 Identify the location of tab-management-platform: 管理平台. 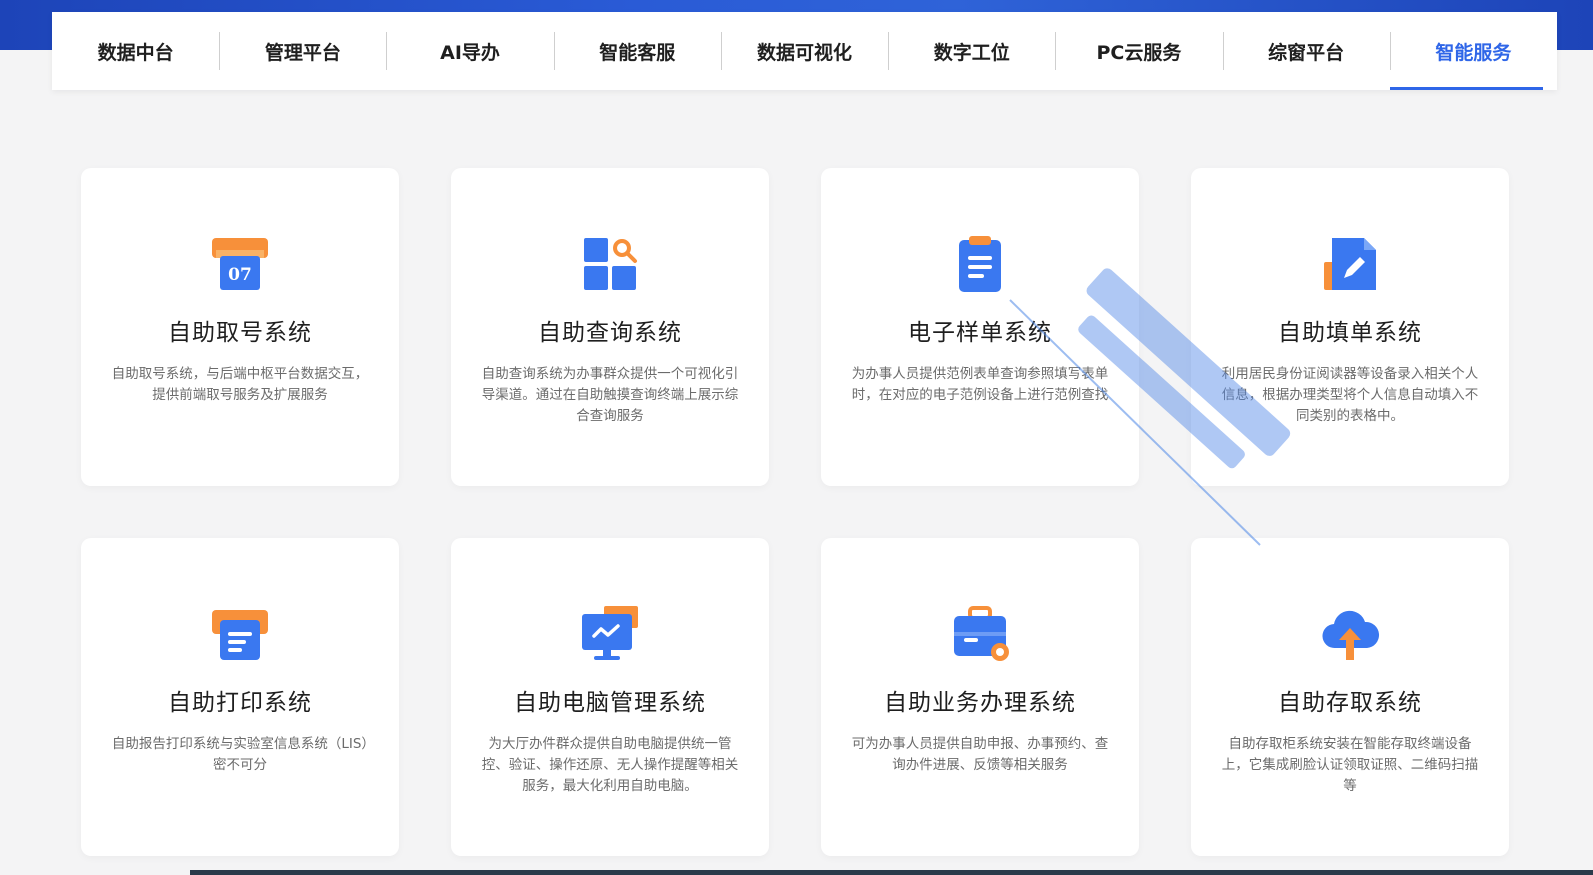
(302, 51).